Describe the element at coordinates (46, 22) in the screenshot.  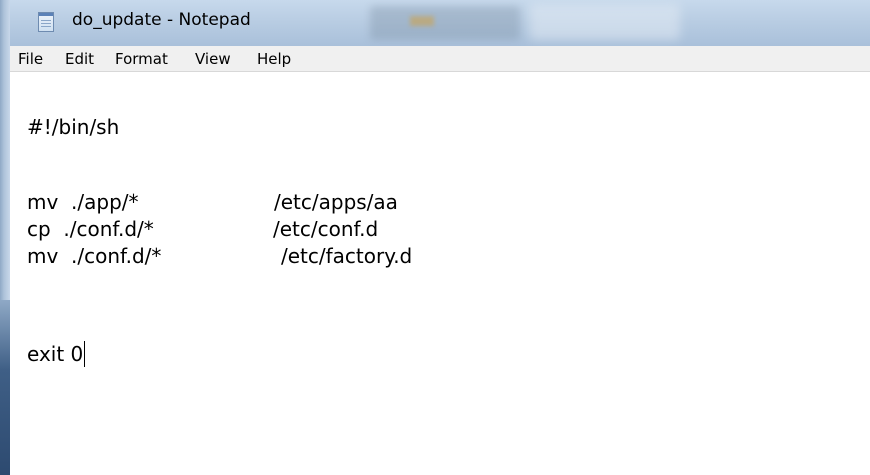
I see `notepad-icon` at that location.